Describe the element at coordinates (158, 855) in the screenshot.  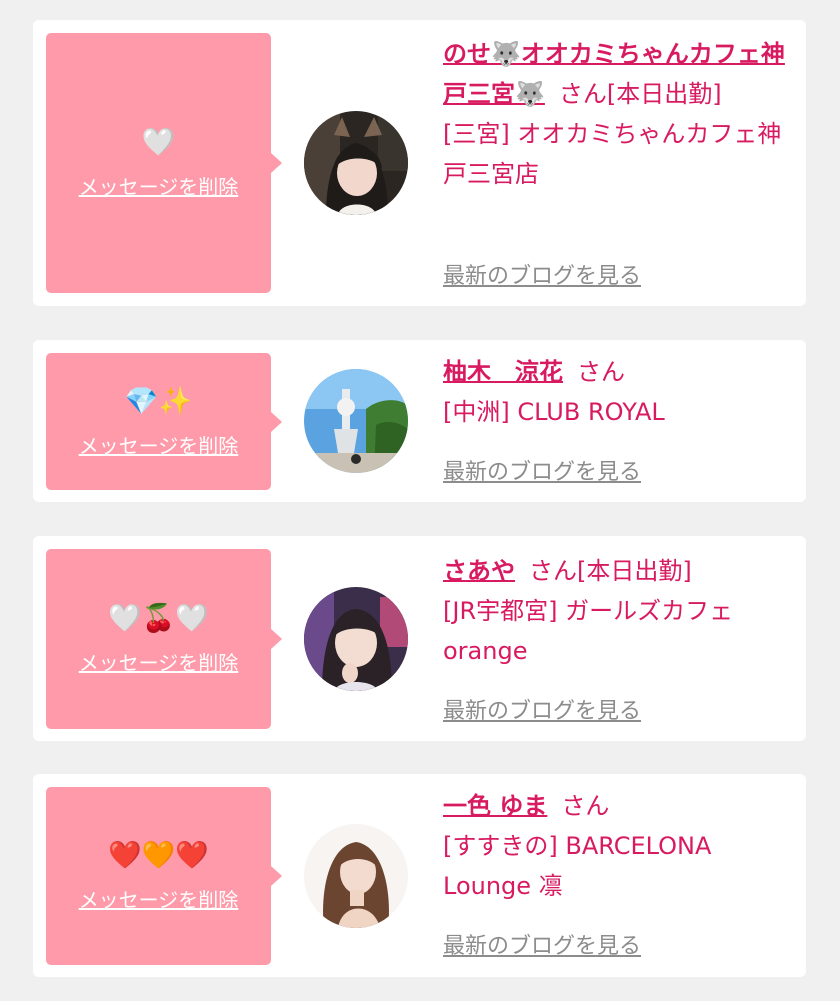
I see `message-emoji: ❤️🧡❤️` at that location.